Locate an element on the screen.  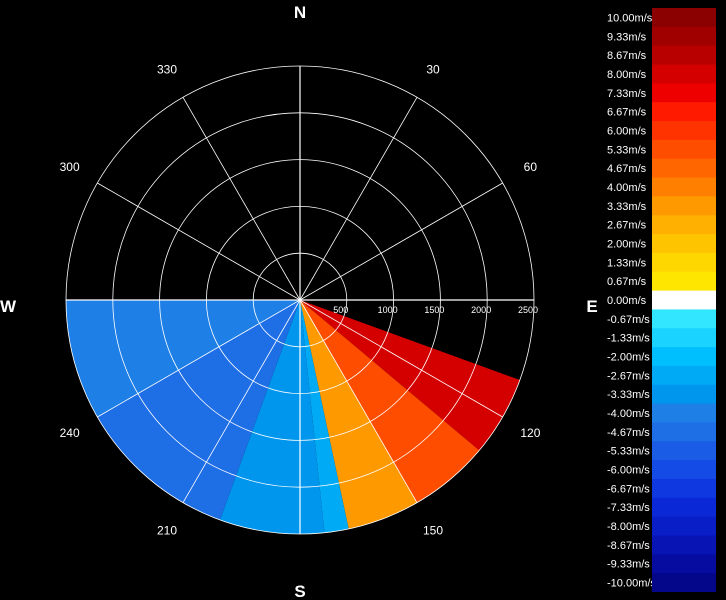
azimuth-label-300: 300 is located at coordinates (70, 167).